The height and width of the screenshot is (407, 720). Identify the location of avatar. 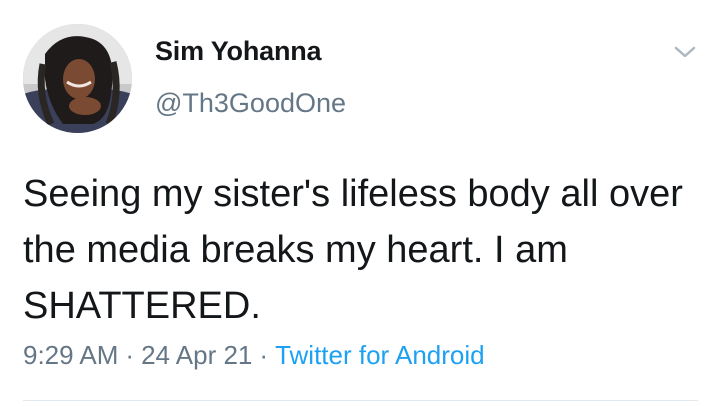
(77, 78).